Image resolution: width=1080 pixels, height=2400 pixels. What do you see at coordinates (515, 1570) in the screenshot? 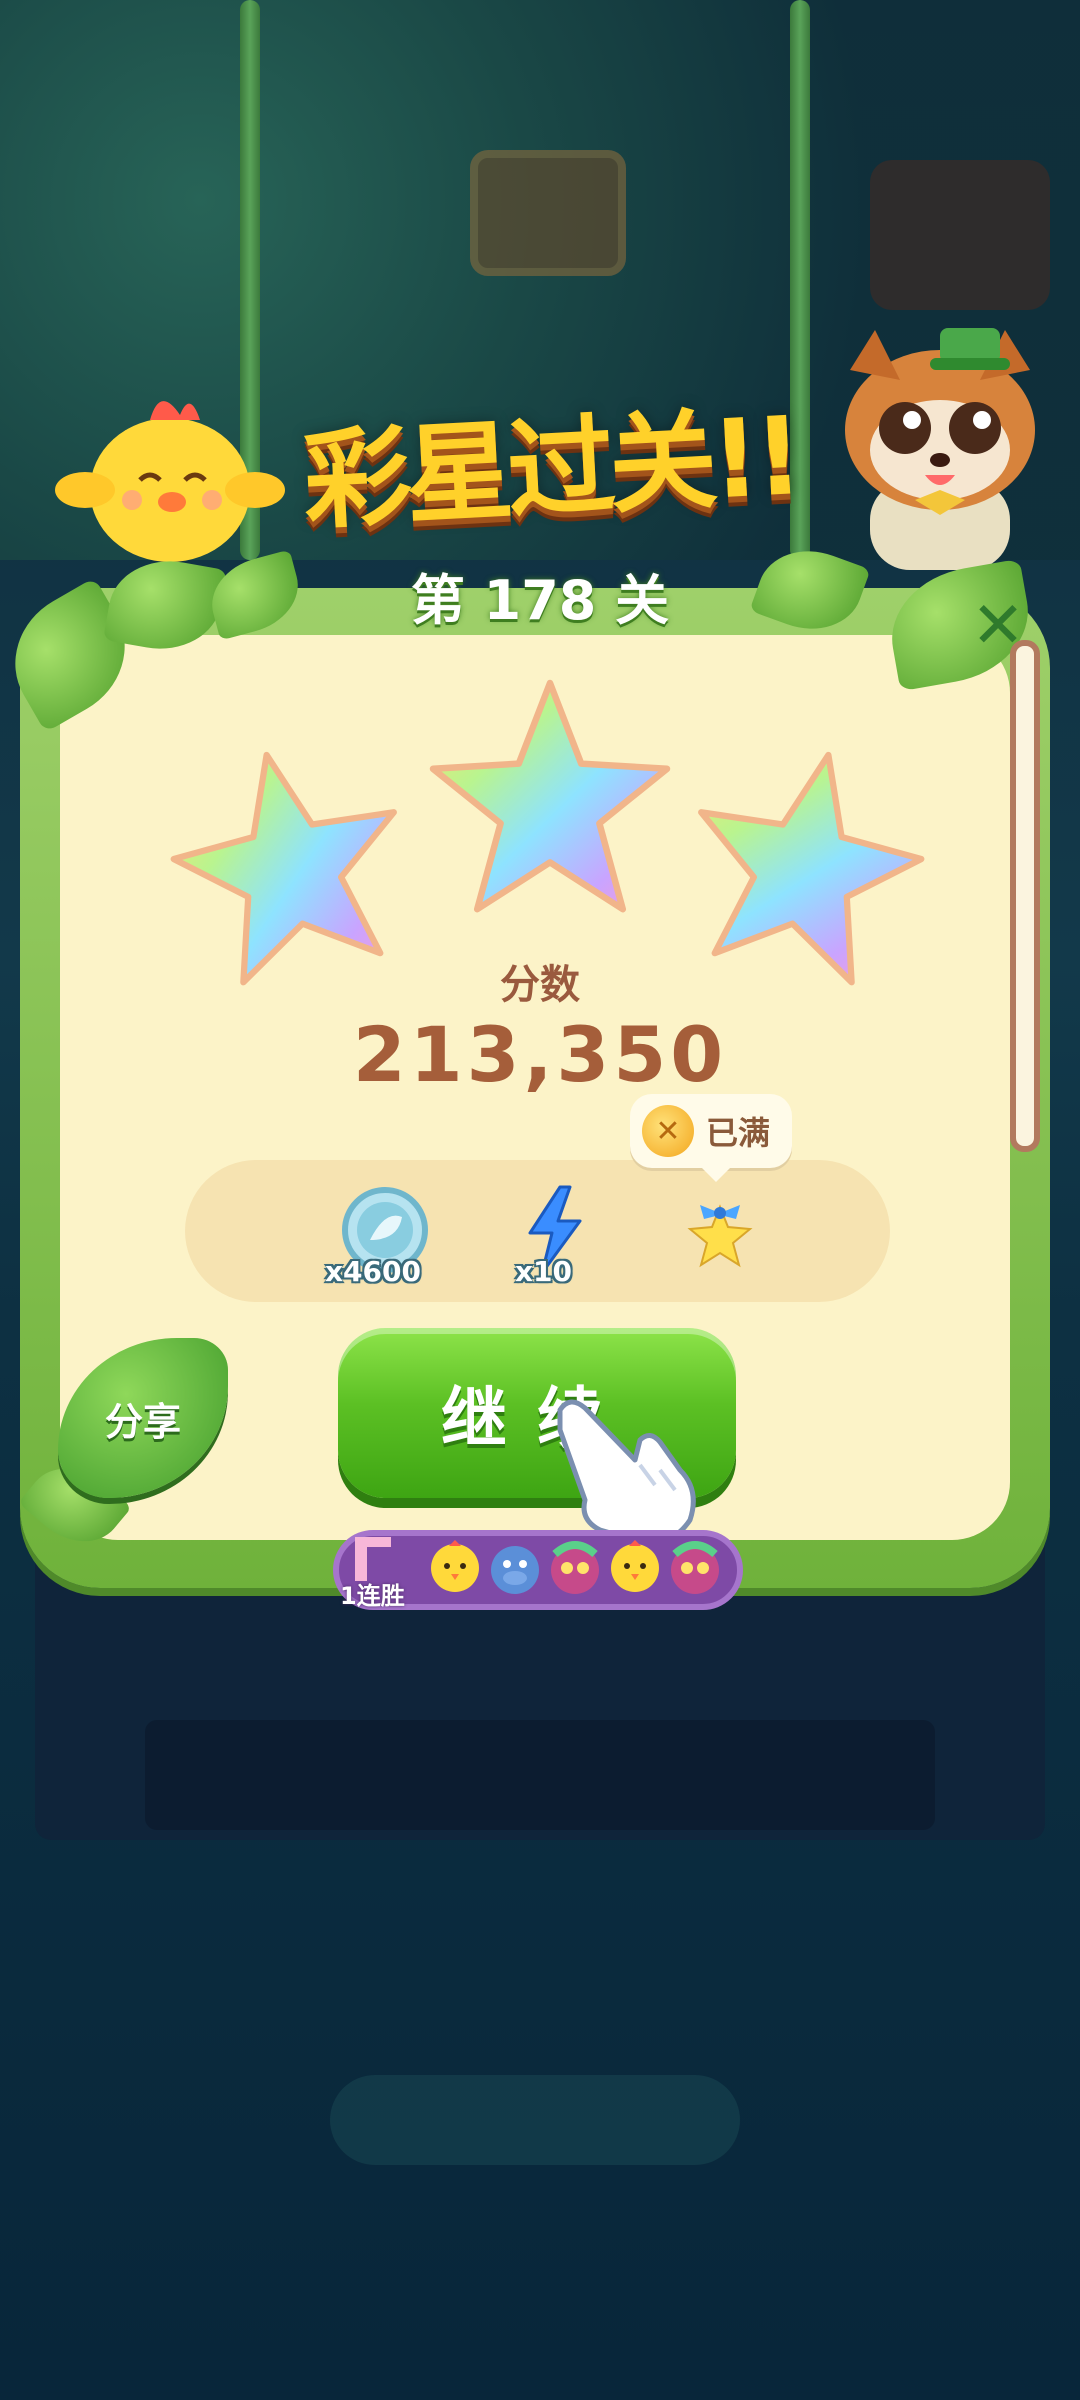
I see `hippo-avatar-icon` at bounding box center [515, 1570].